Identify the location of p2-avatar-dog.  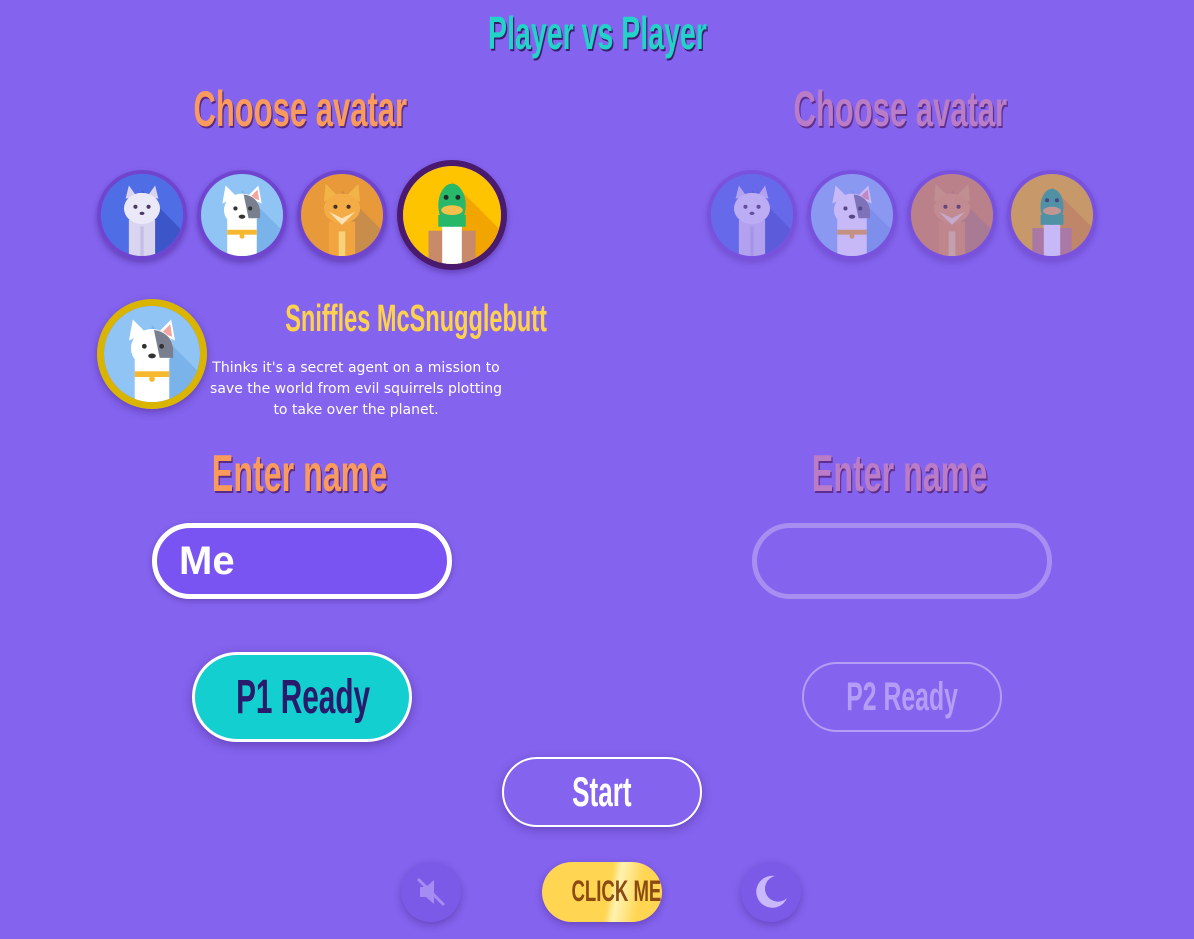
(852, 215).